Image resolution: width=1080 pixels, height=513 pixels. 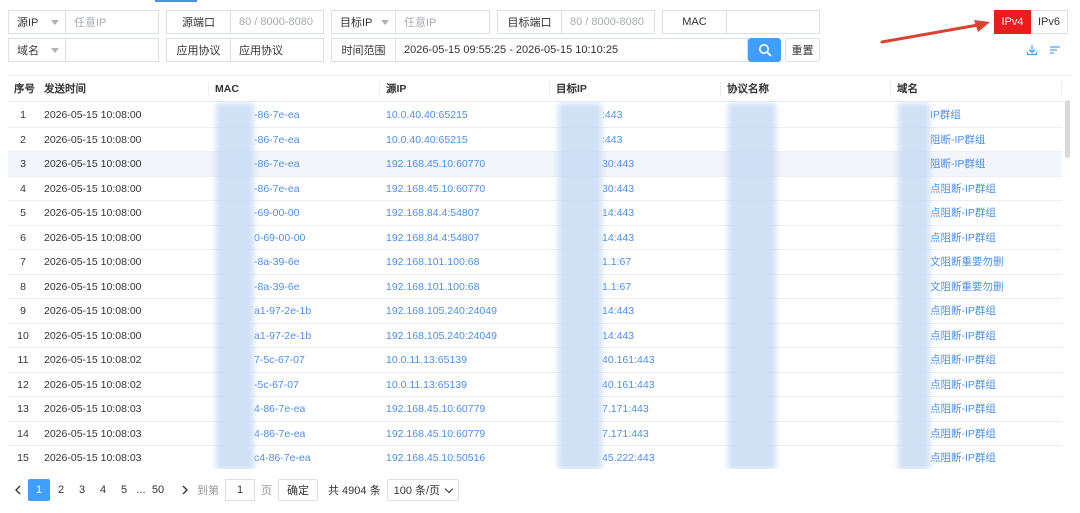 I want to click on download-icon, so click(x=1032, y=50).